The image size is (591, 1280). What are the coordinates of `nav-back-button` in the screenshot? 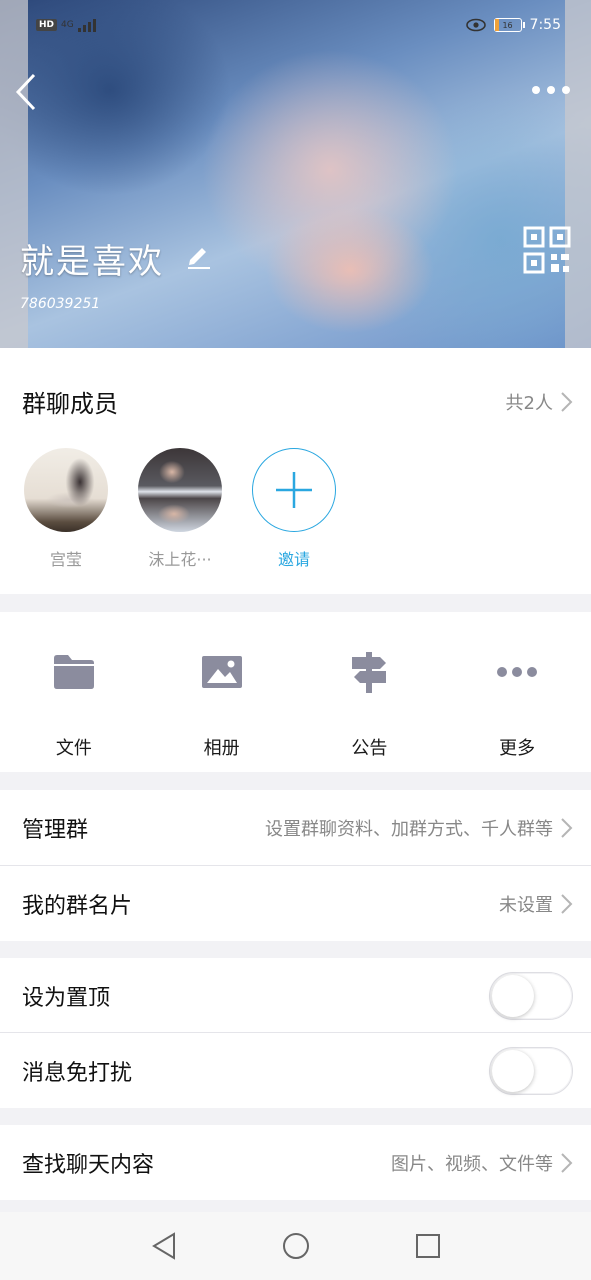 It's located at (164, 1246).